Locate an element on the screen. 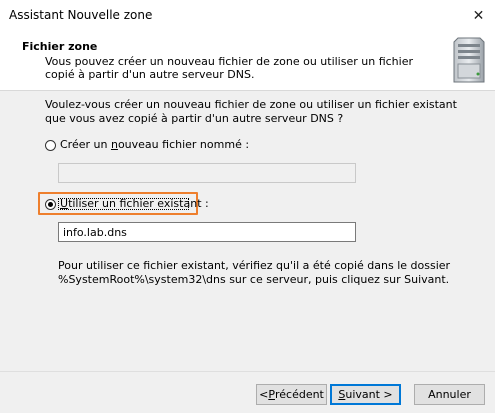 The width and height of the screenshot is (495, 413). cancel-button: Annuler is located at coordinates (449, 394).